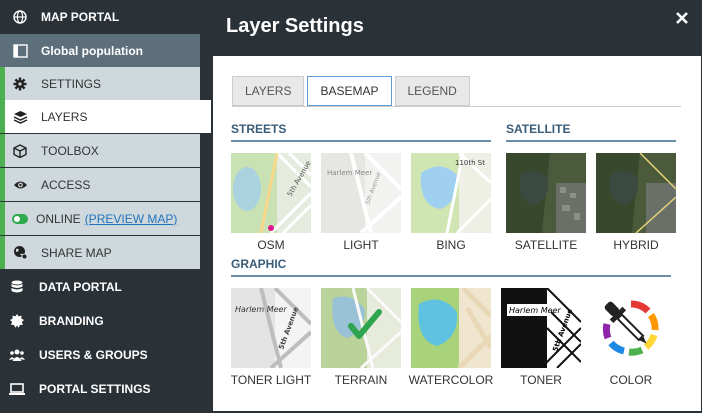 This screenshot has width=702, height=413. I want to click on basemap-tile-satellite: SATELLITE, so click(546, 202).